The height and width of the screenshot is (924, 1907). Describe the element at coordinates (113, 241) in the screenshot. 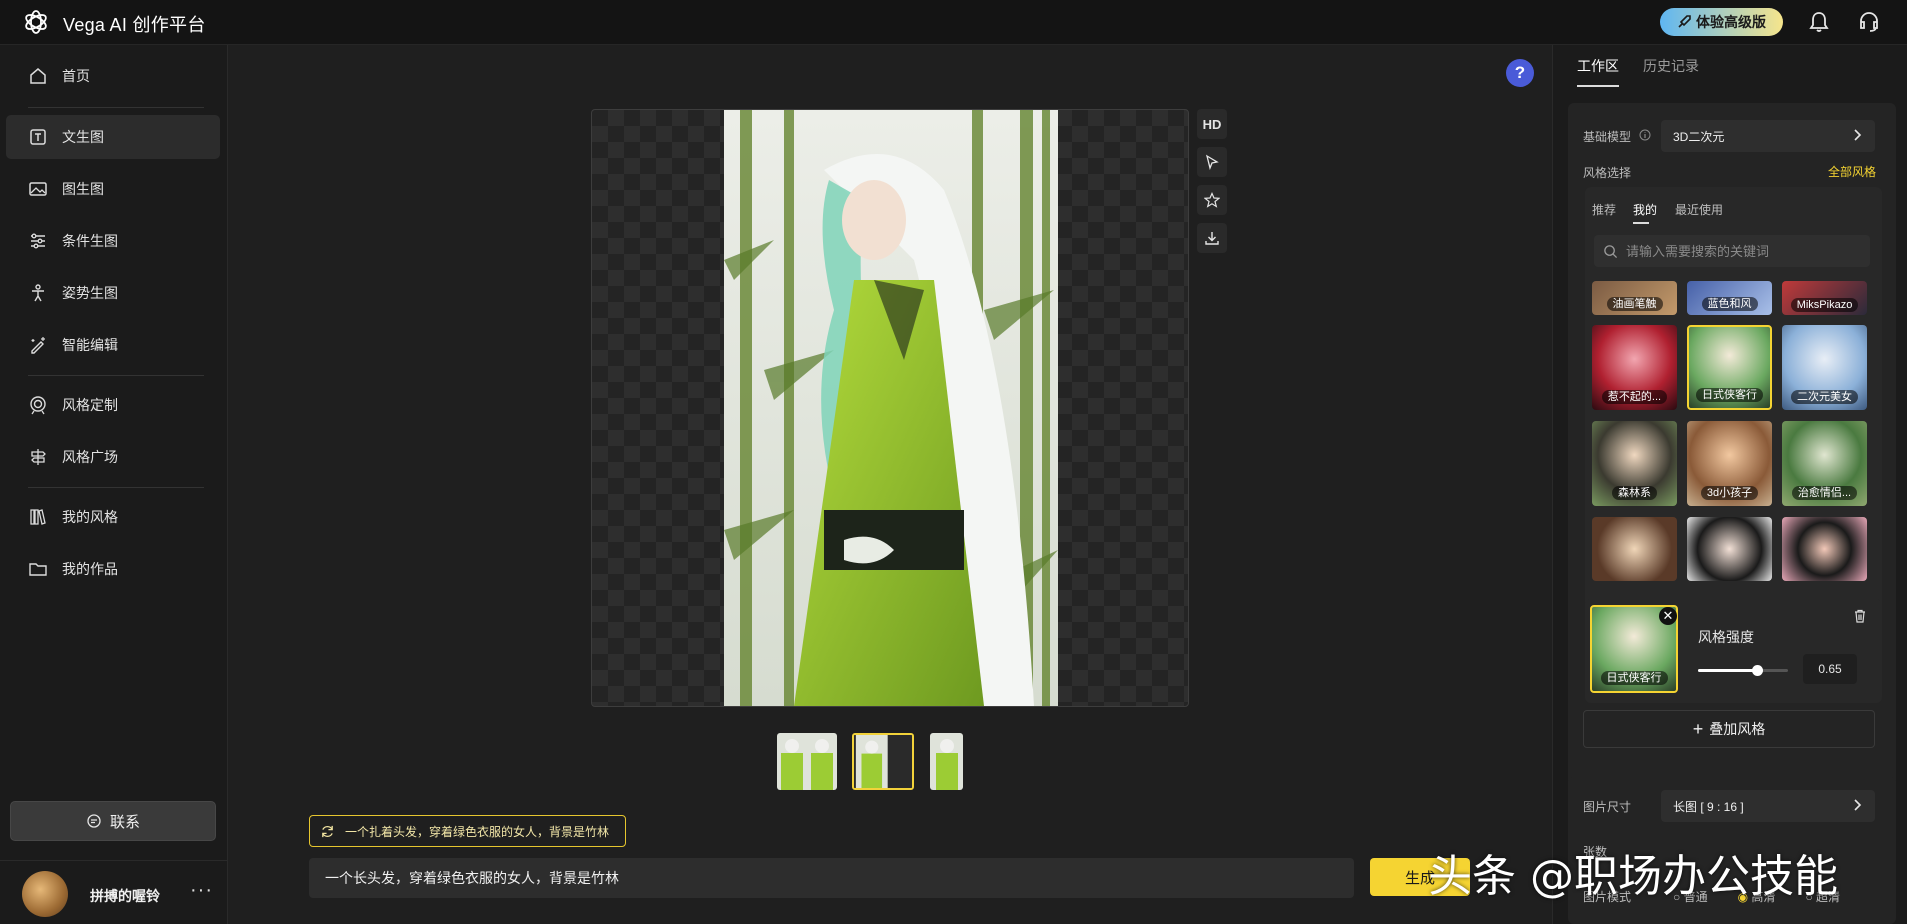

I see `nav-conditional-image: 条件生图` at that location.